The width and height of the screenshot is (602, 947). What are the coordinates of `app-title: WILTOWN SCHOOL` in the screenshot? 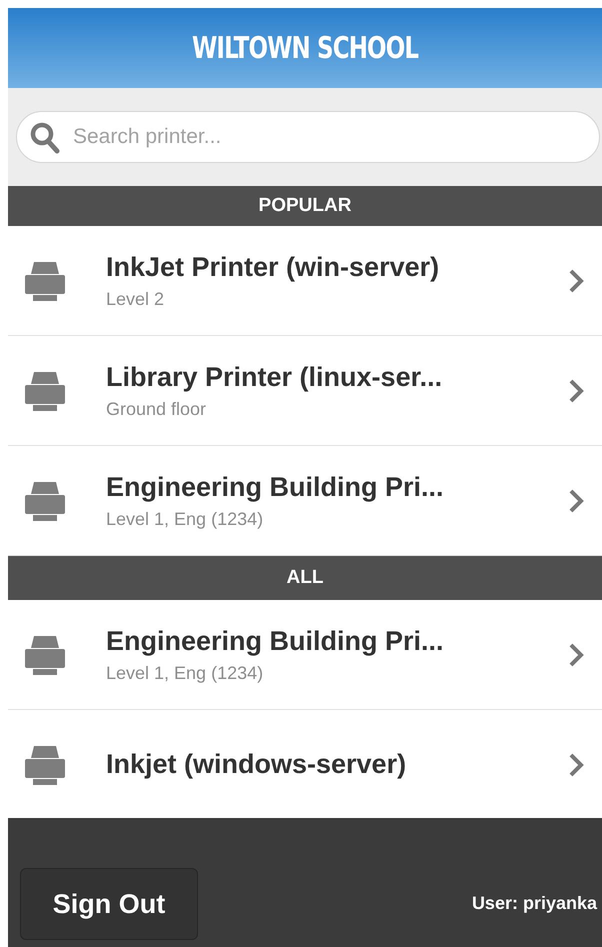 It's located at (305, 48).